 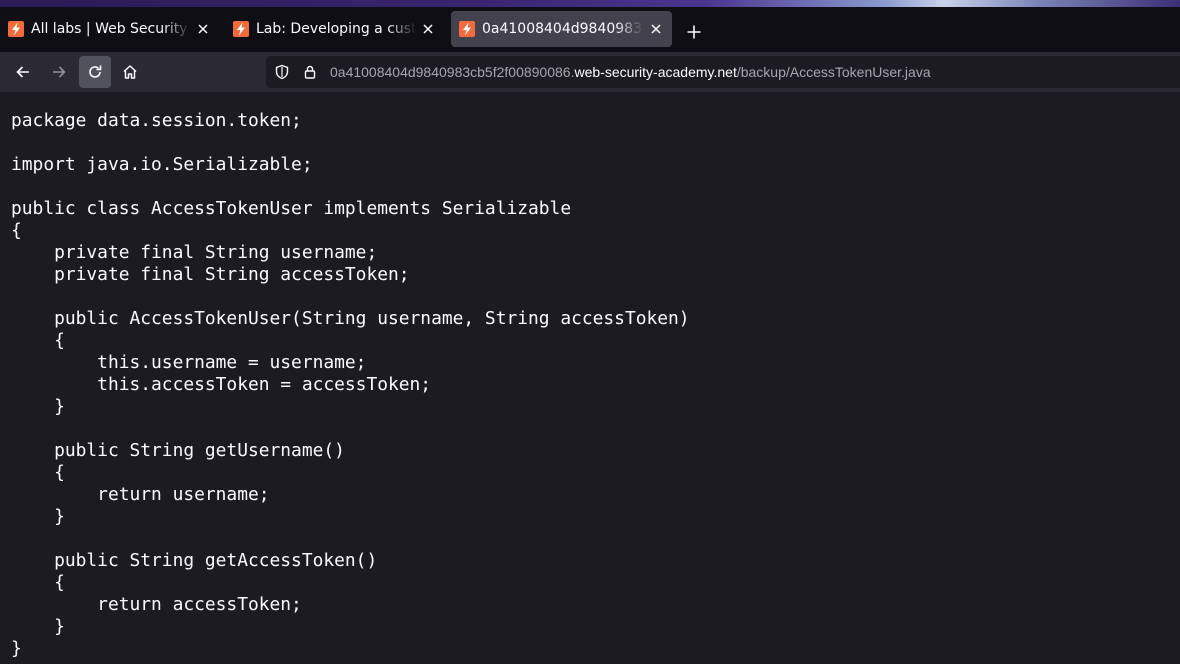 I want to click on code-line: package data.session.token;, so click(x=156, y=120).